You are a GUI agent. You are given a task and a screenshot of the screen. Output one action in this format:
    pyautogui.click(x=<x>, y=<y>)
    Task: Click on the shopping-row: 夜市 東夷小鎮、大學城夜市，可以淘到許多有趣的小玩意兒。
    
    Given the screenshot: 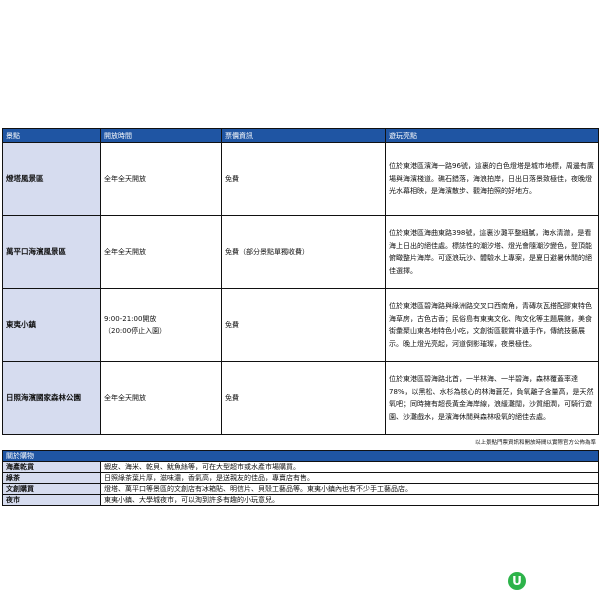 What is the action you would take?
    pyautogui.click(x=300, y=500)
    